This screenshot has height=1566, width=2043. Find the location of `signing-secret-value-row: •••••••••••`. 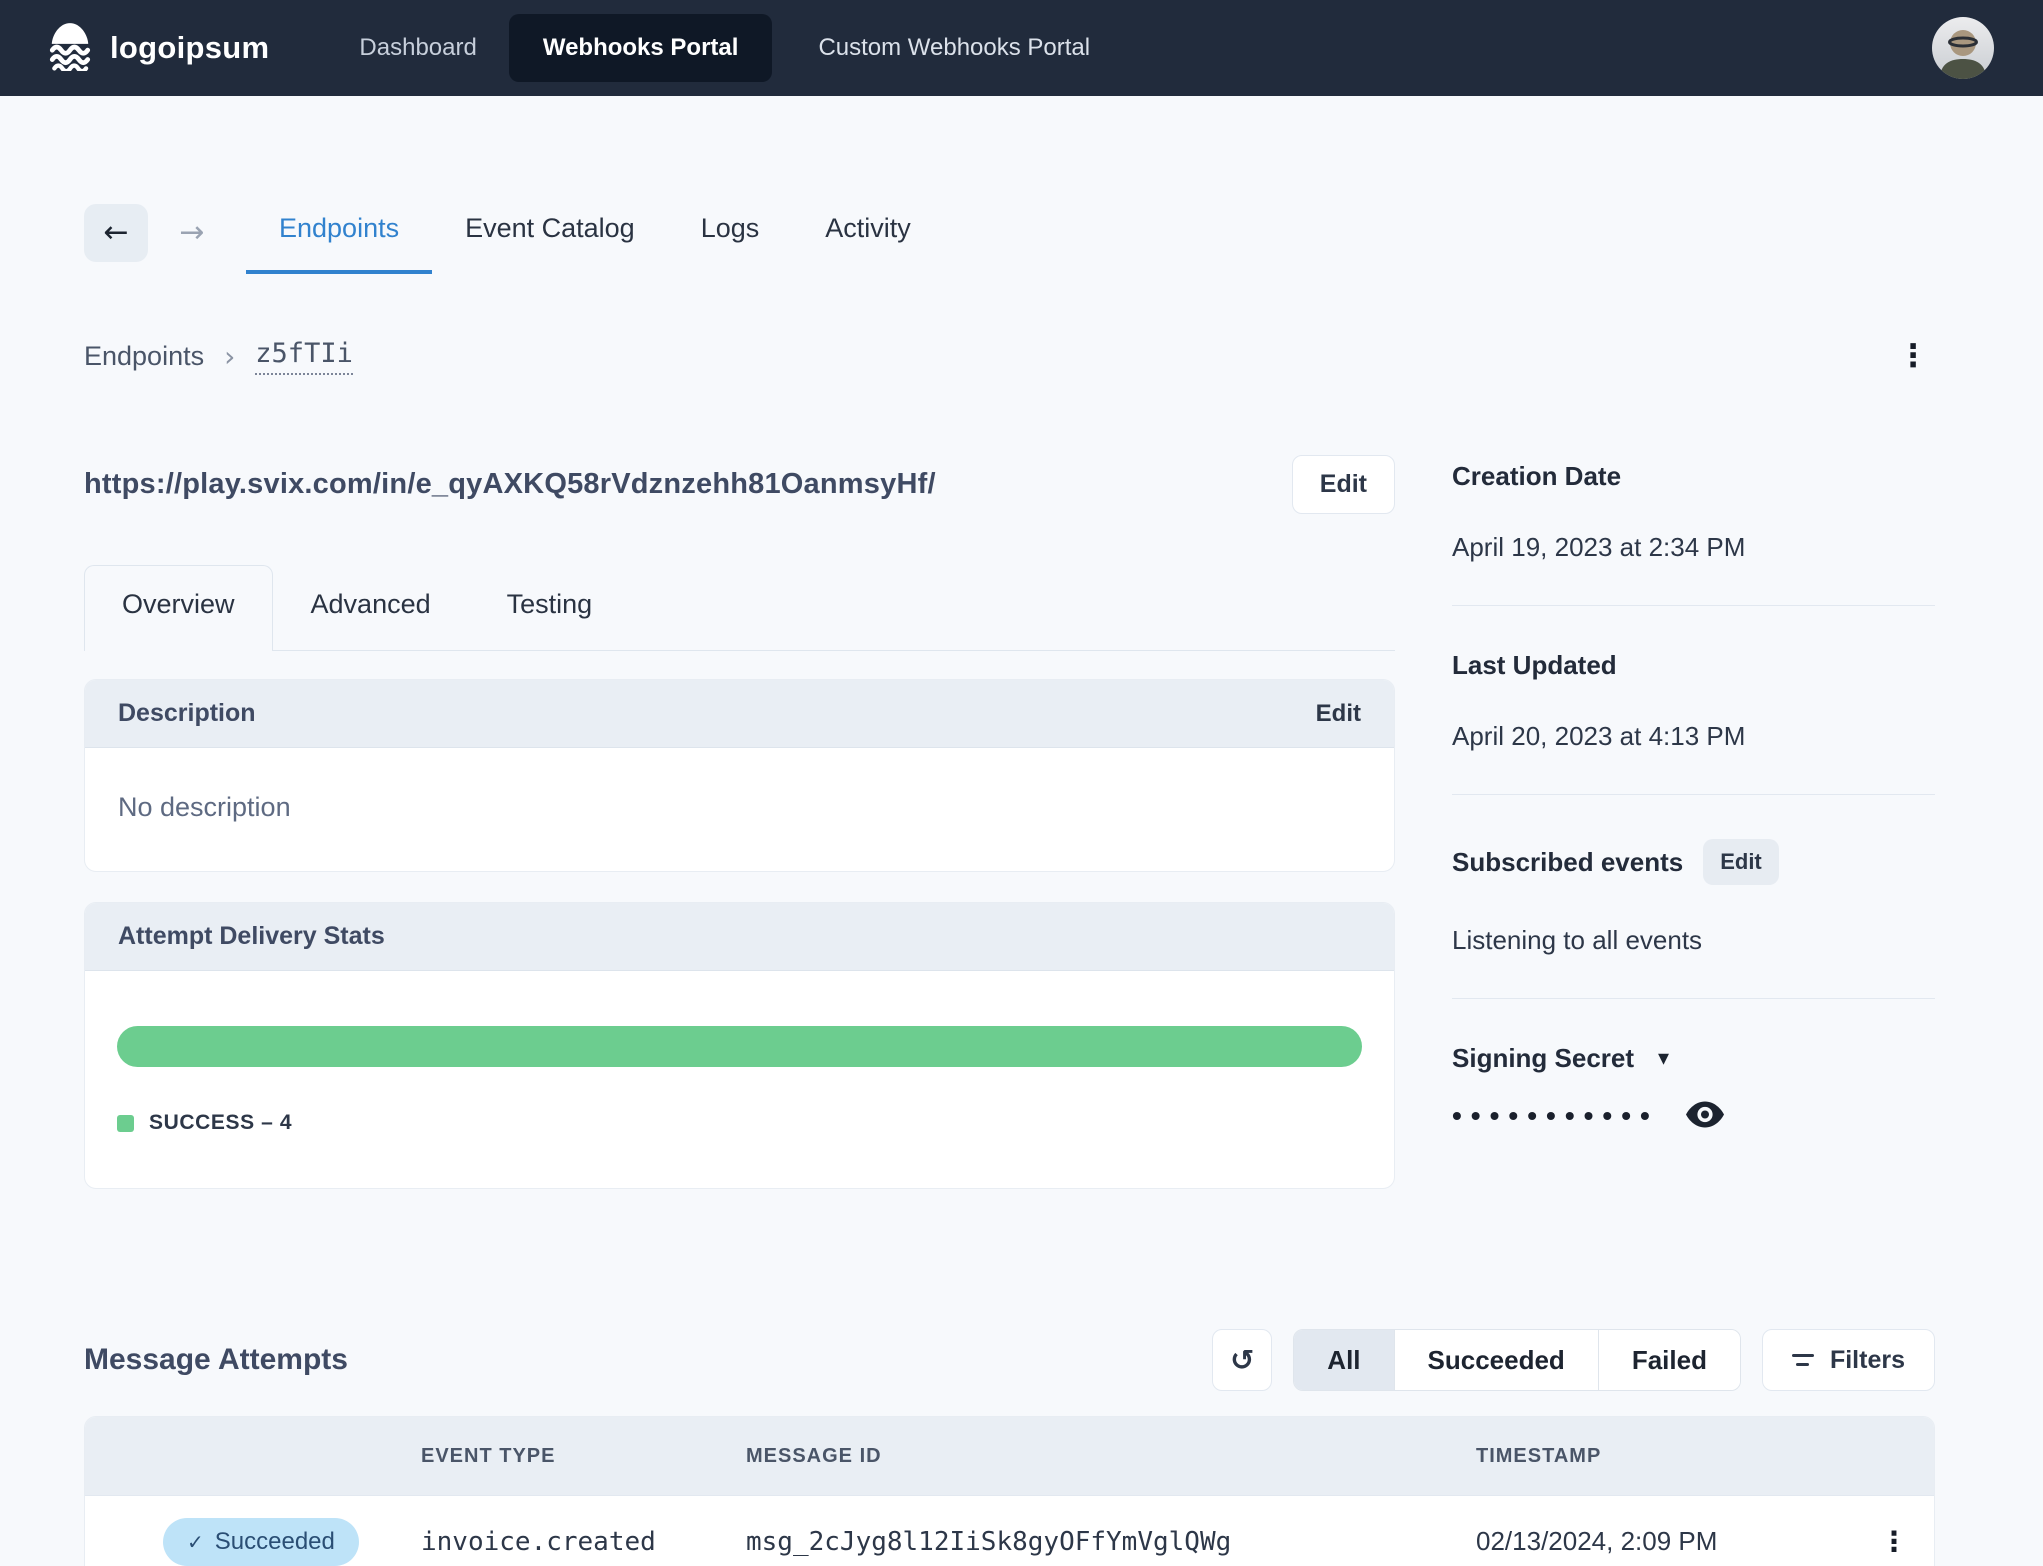

signing-secret-value-row: ••••••••••• is located at coordinates (1693, 1116).